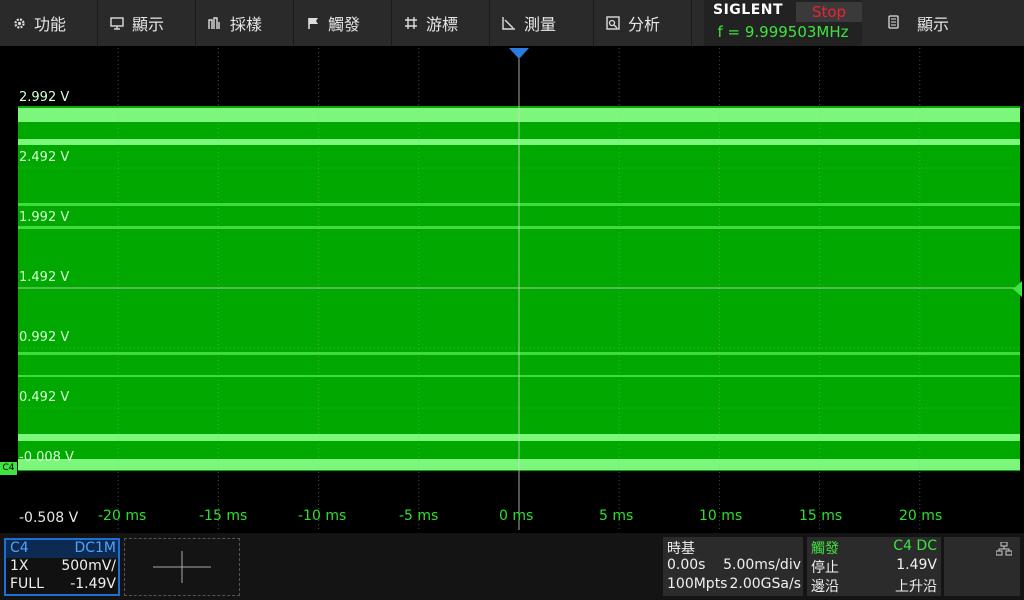  What do you see at coordinates (44, 397) in the screenshot?
I see `y-axis-label: 0.492 V` at bounding box center [44, 397].